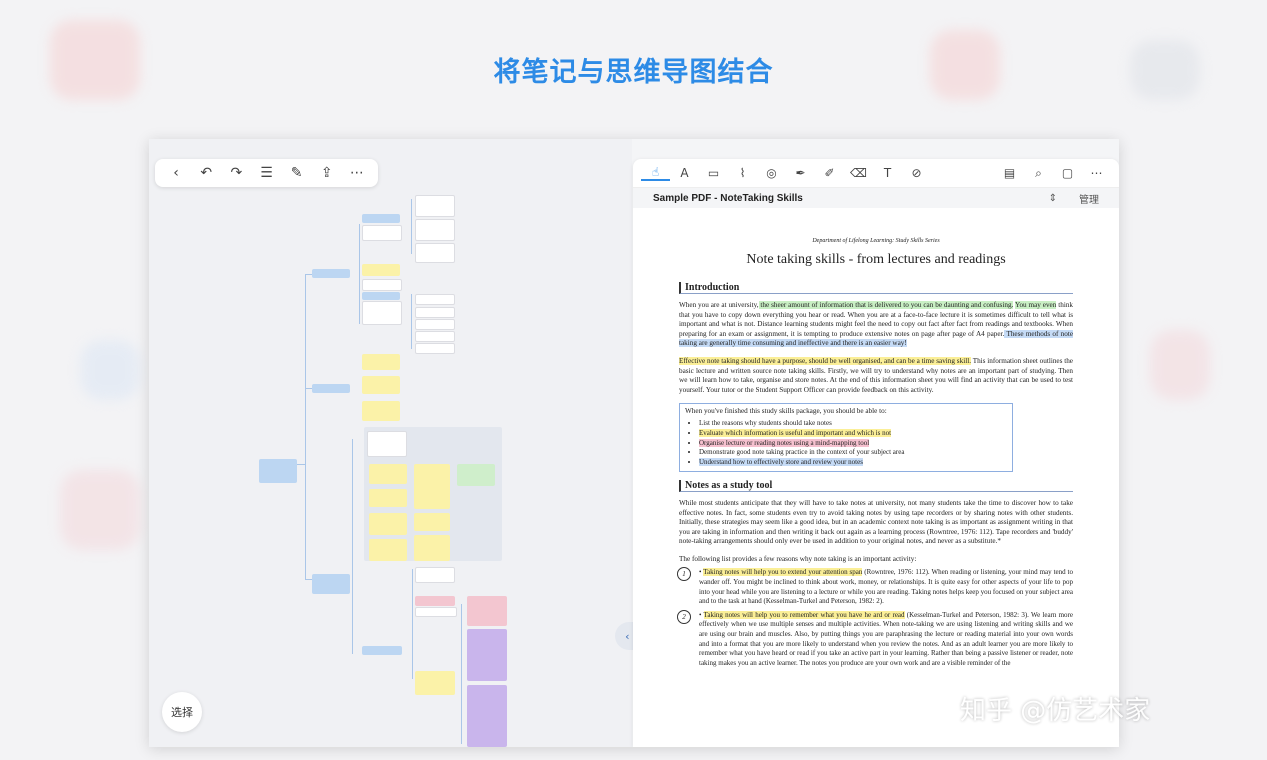 This screenshot has height=760, width=1267. I want to click on pen-icon: ✒, so click(800, 173).